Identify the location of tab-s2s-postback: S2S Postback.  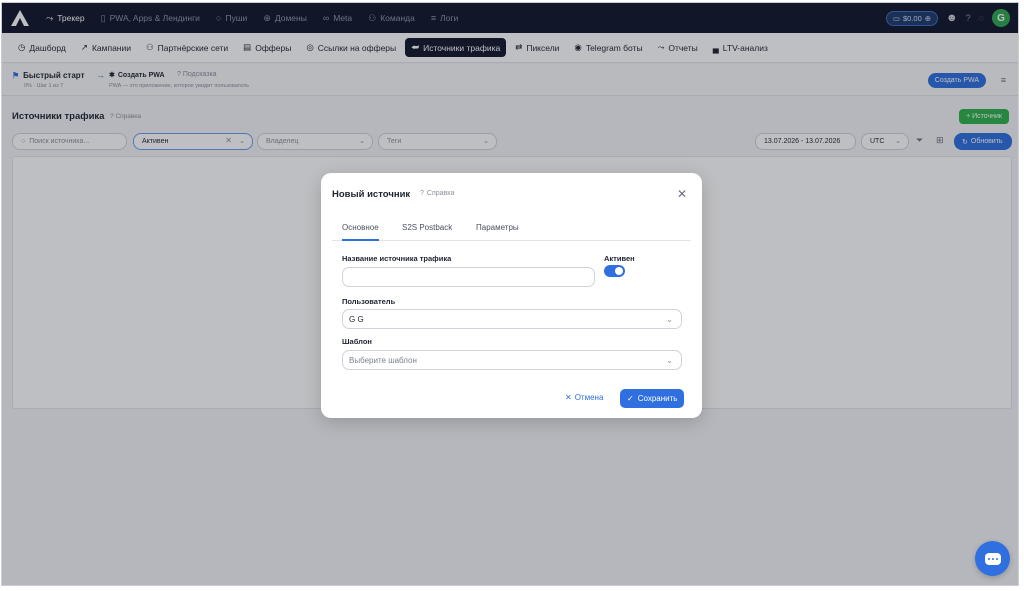
(427, 227).